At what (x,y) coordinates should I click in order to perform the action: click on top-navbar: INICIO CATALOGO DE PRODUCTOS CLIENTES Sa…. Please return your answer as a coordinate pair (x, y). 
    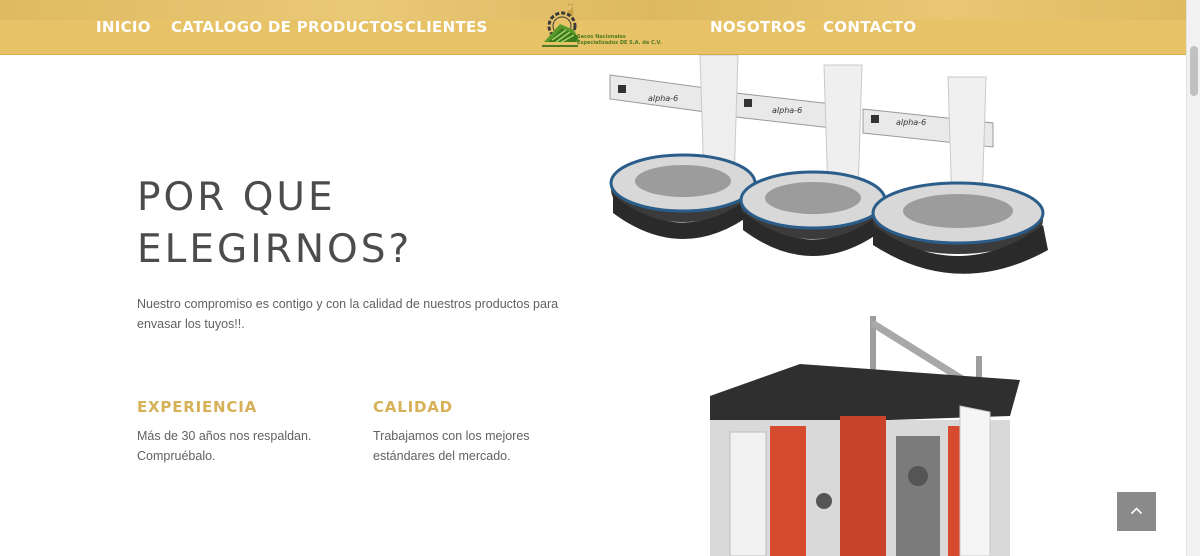
    Looking at the image, I should click on (593, 27).